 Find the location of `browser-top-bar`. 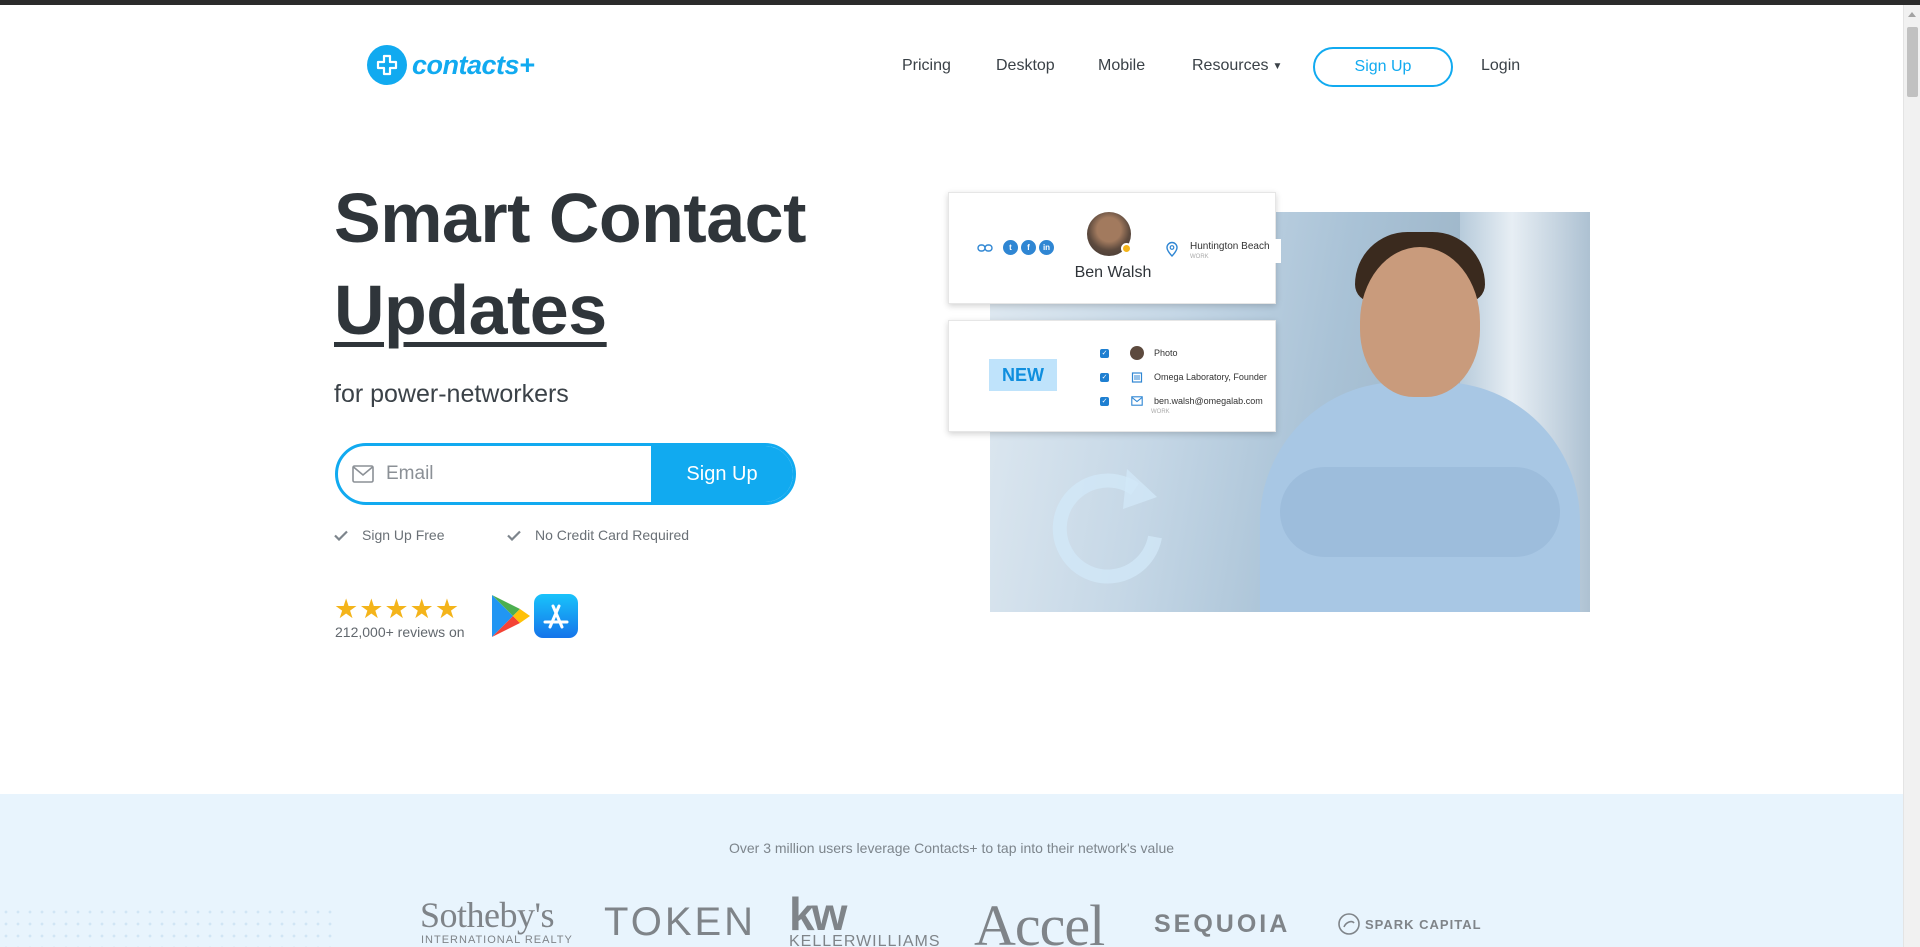

browser-top-bar is located at coordinates (960, 2).